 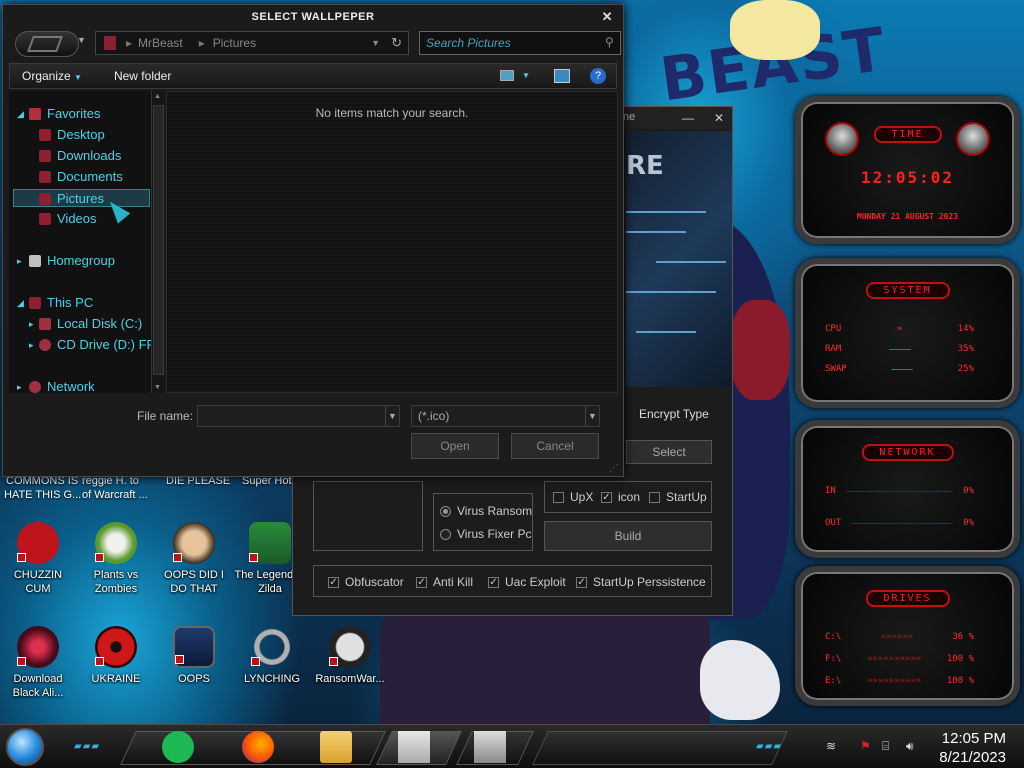 I want to click on options-group: UpX ✓ icon StartUp, so click(x=628, y=497).